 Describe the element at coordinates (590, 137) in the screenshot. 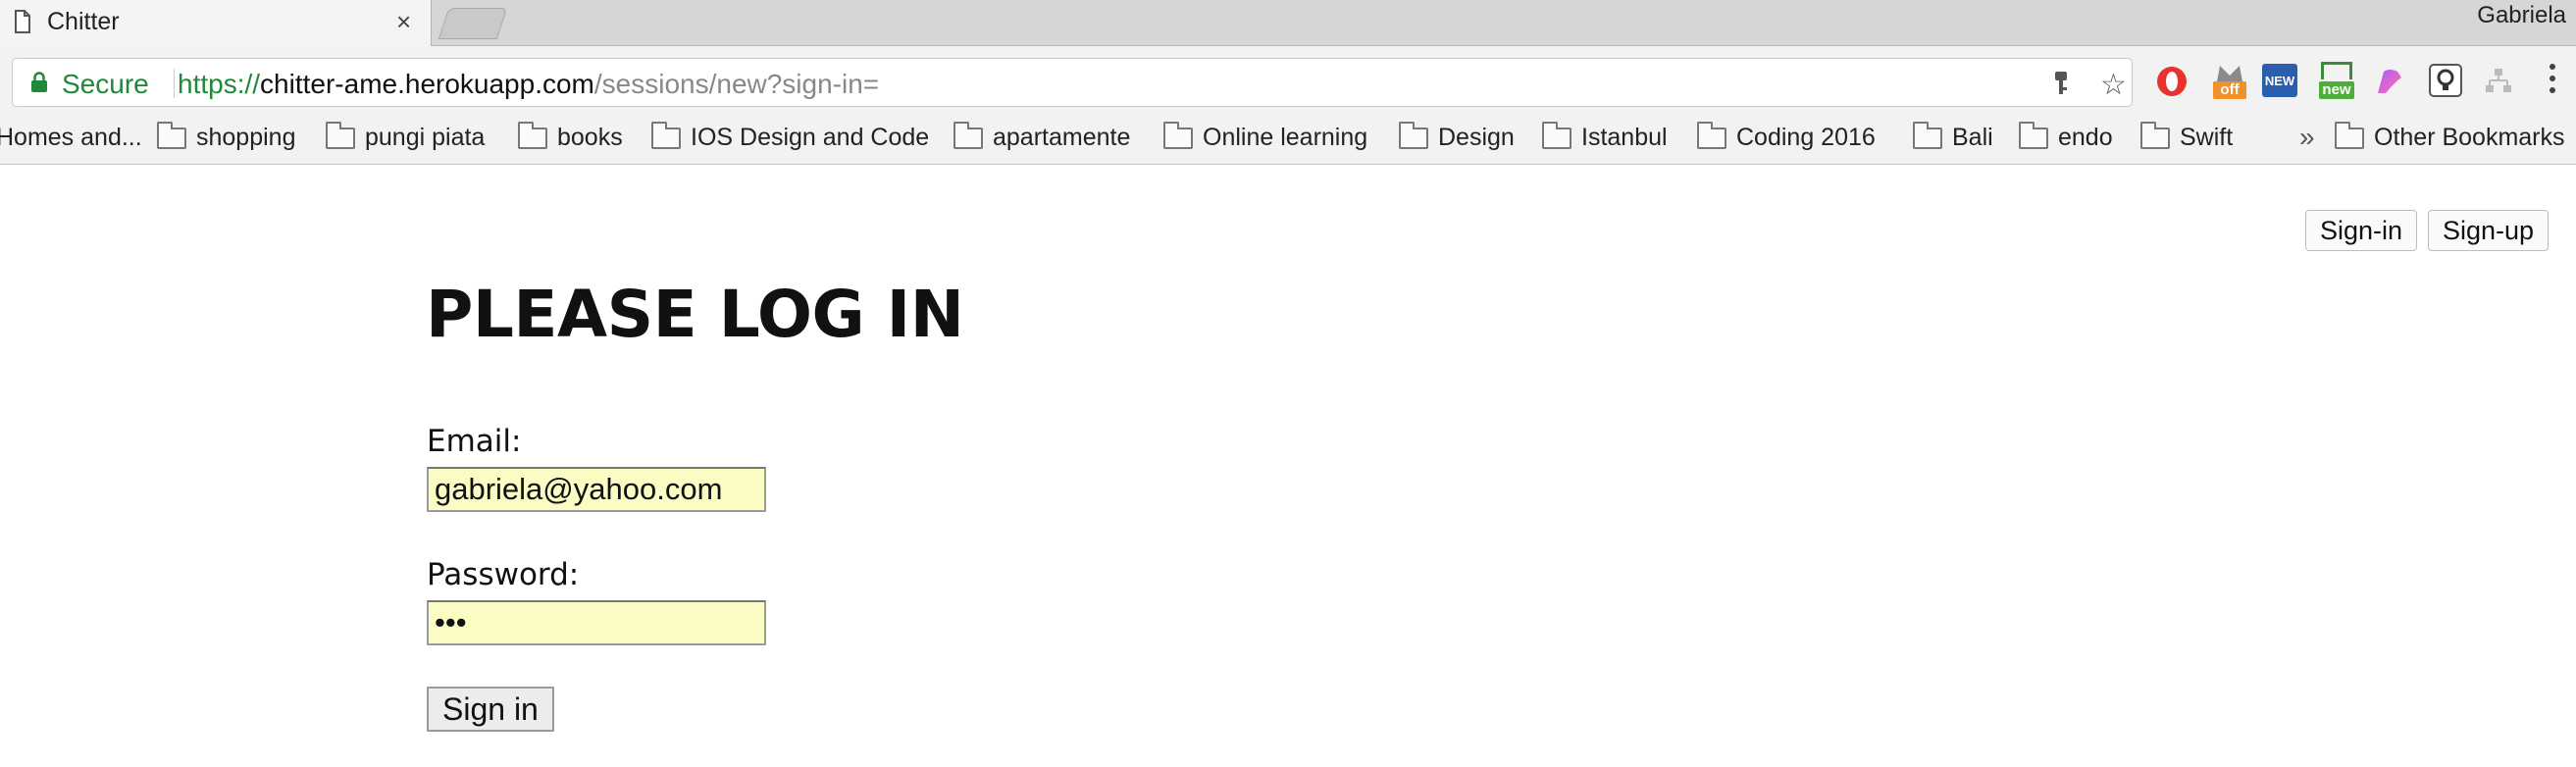

I see `bookmark-label: books` at that location.